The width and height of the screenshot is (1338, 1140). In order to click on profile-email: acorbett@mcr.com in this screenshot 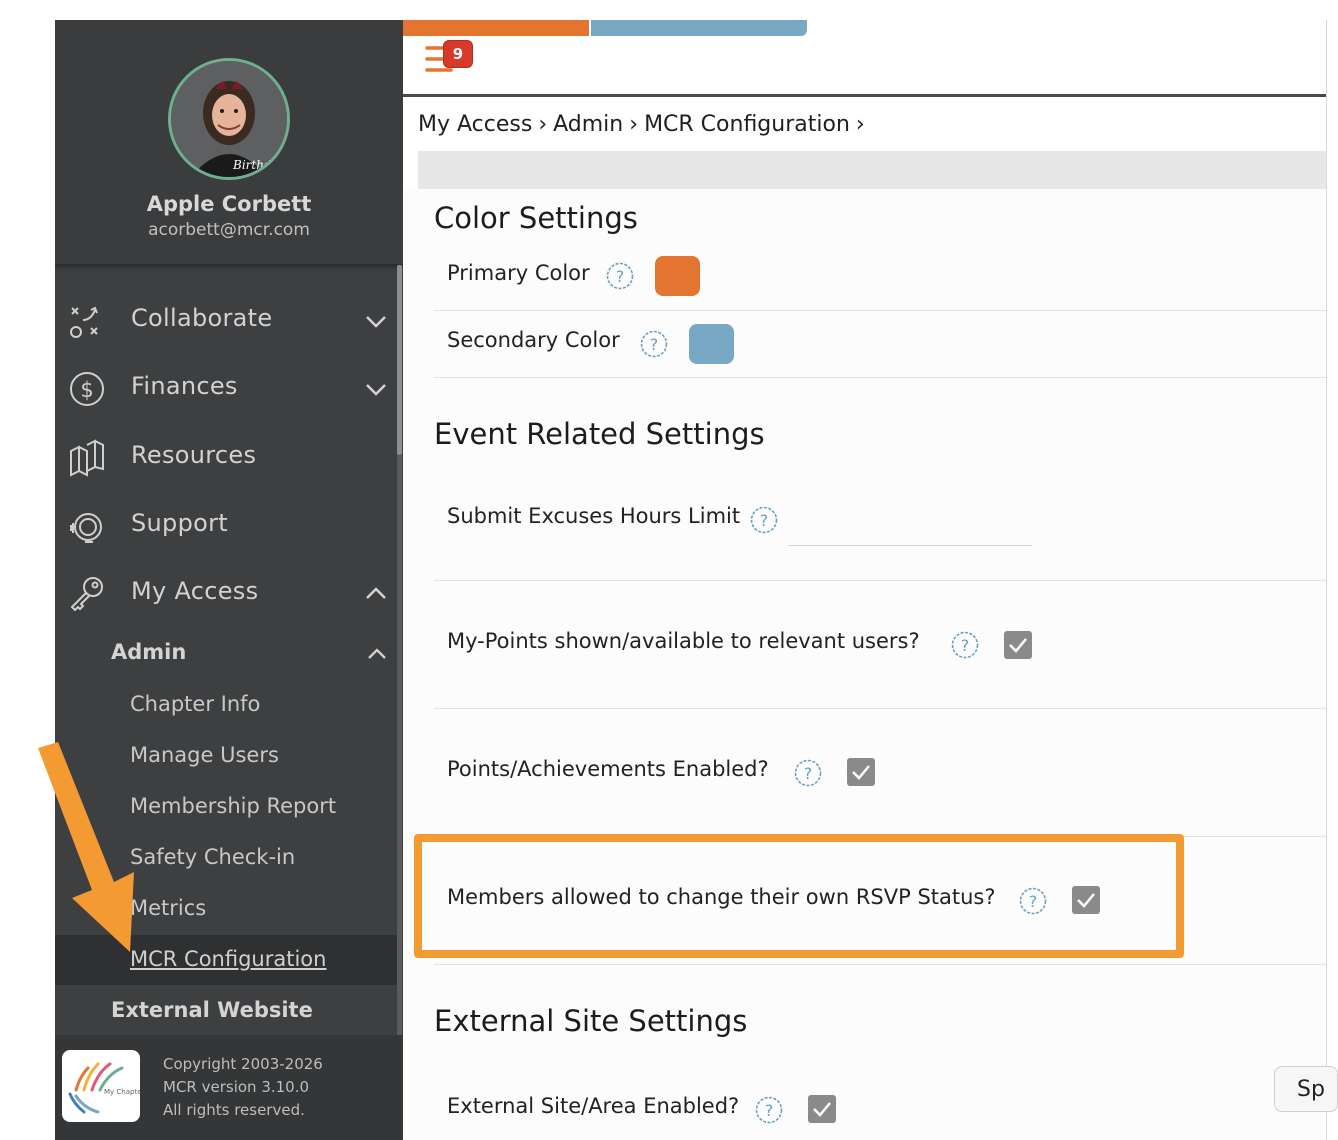, I will do `click(229, 230)`.